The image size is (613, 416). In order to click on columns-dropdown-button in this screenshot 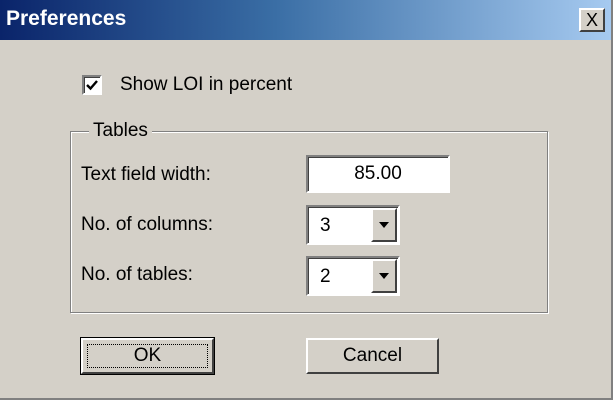, I will do `click(384, 225)`.